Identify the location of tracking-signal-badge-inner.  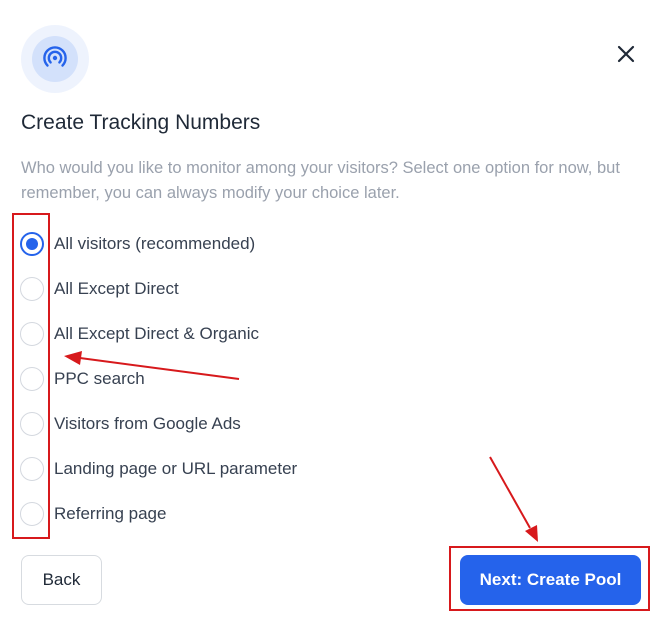
(55, 59).